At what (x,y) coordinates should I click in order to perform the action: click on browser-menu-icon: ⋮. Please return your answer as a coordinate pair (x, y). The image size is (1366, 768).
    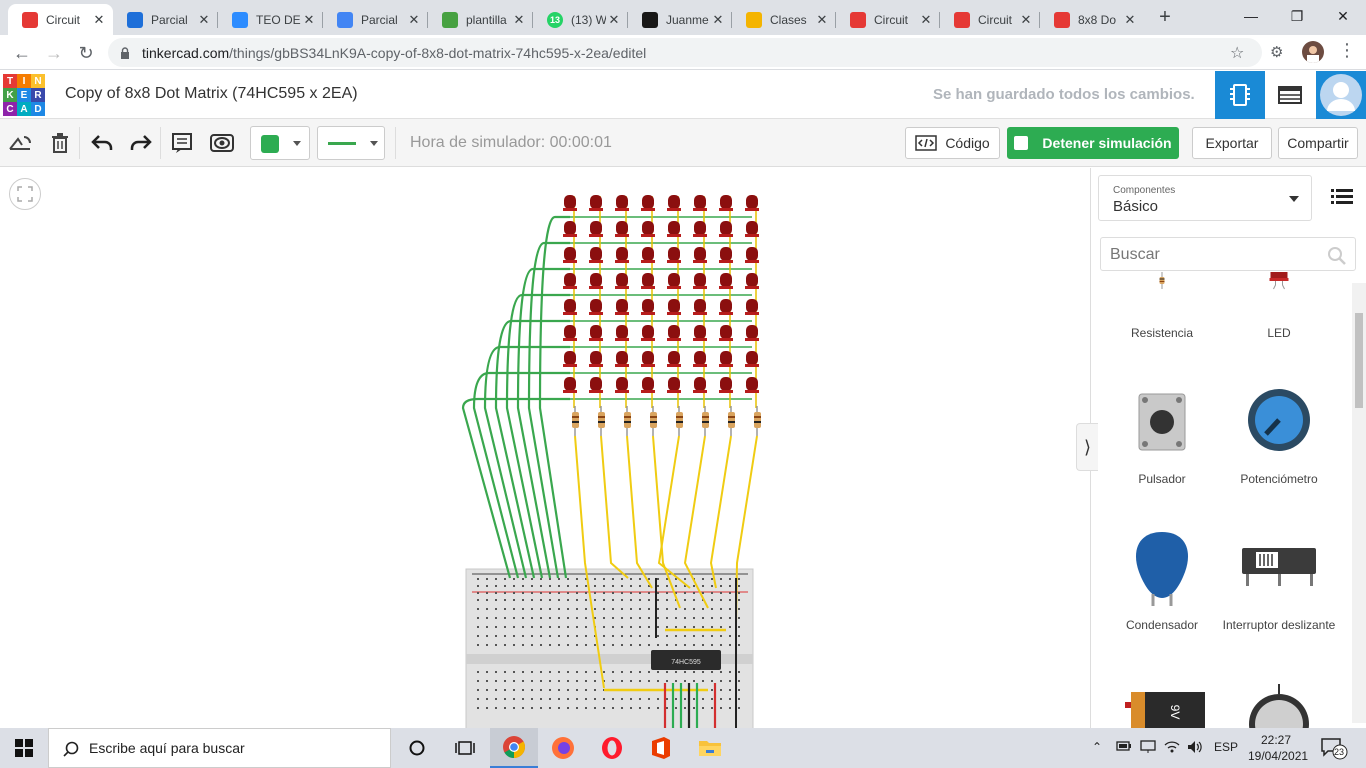
    Looking at the image, I should click on (1347, 50).